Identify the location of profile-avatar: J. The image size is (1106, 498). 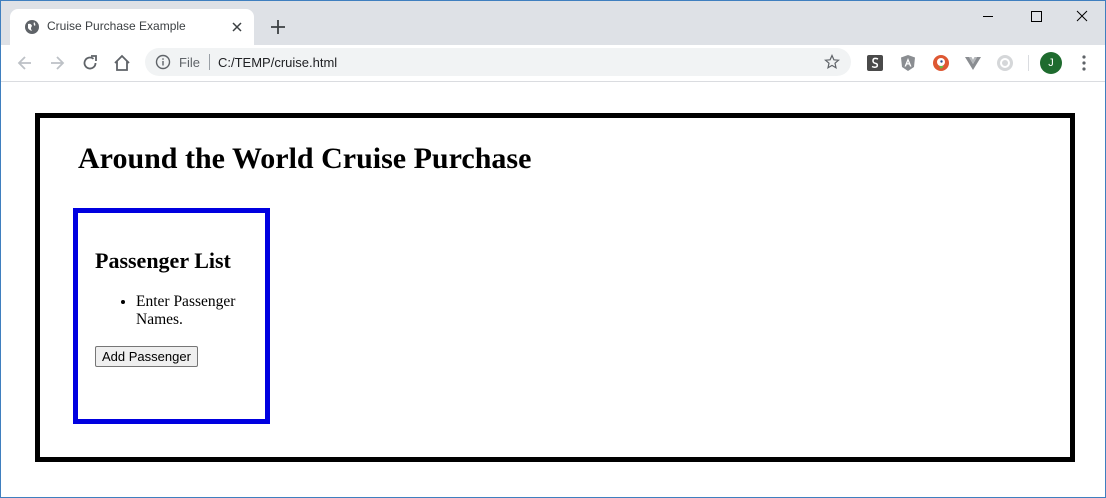
(1051, 63).